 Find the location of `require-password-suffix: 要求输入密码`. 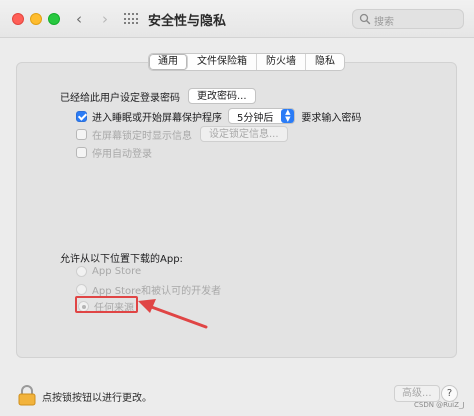

require-password-suffix: 要求输入密码 is located at coordinates (331, 118).